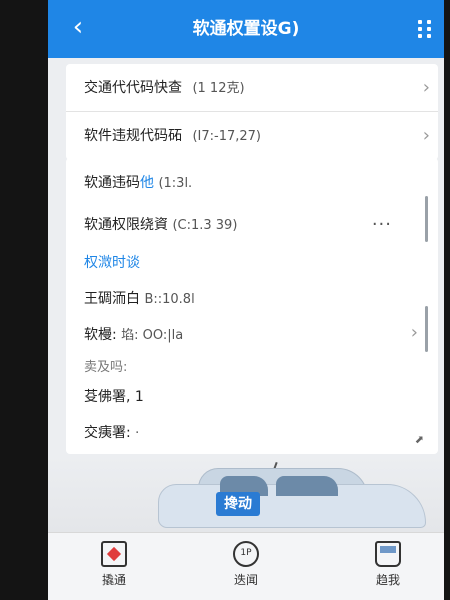  What do you see at coordinates (382, 224) in the screenshot?
I see `more-options-icon: ···` at bounding box center [382, 224].